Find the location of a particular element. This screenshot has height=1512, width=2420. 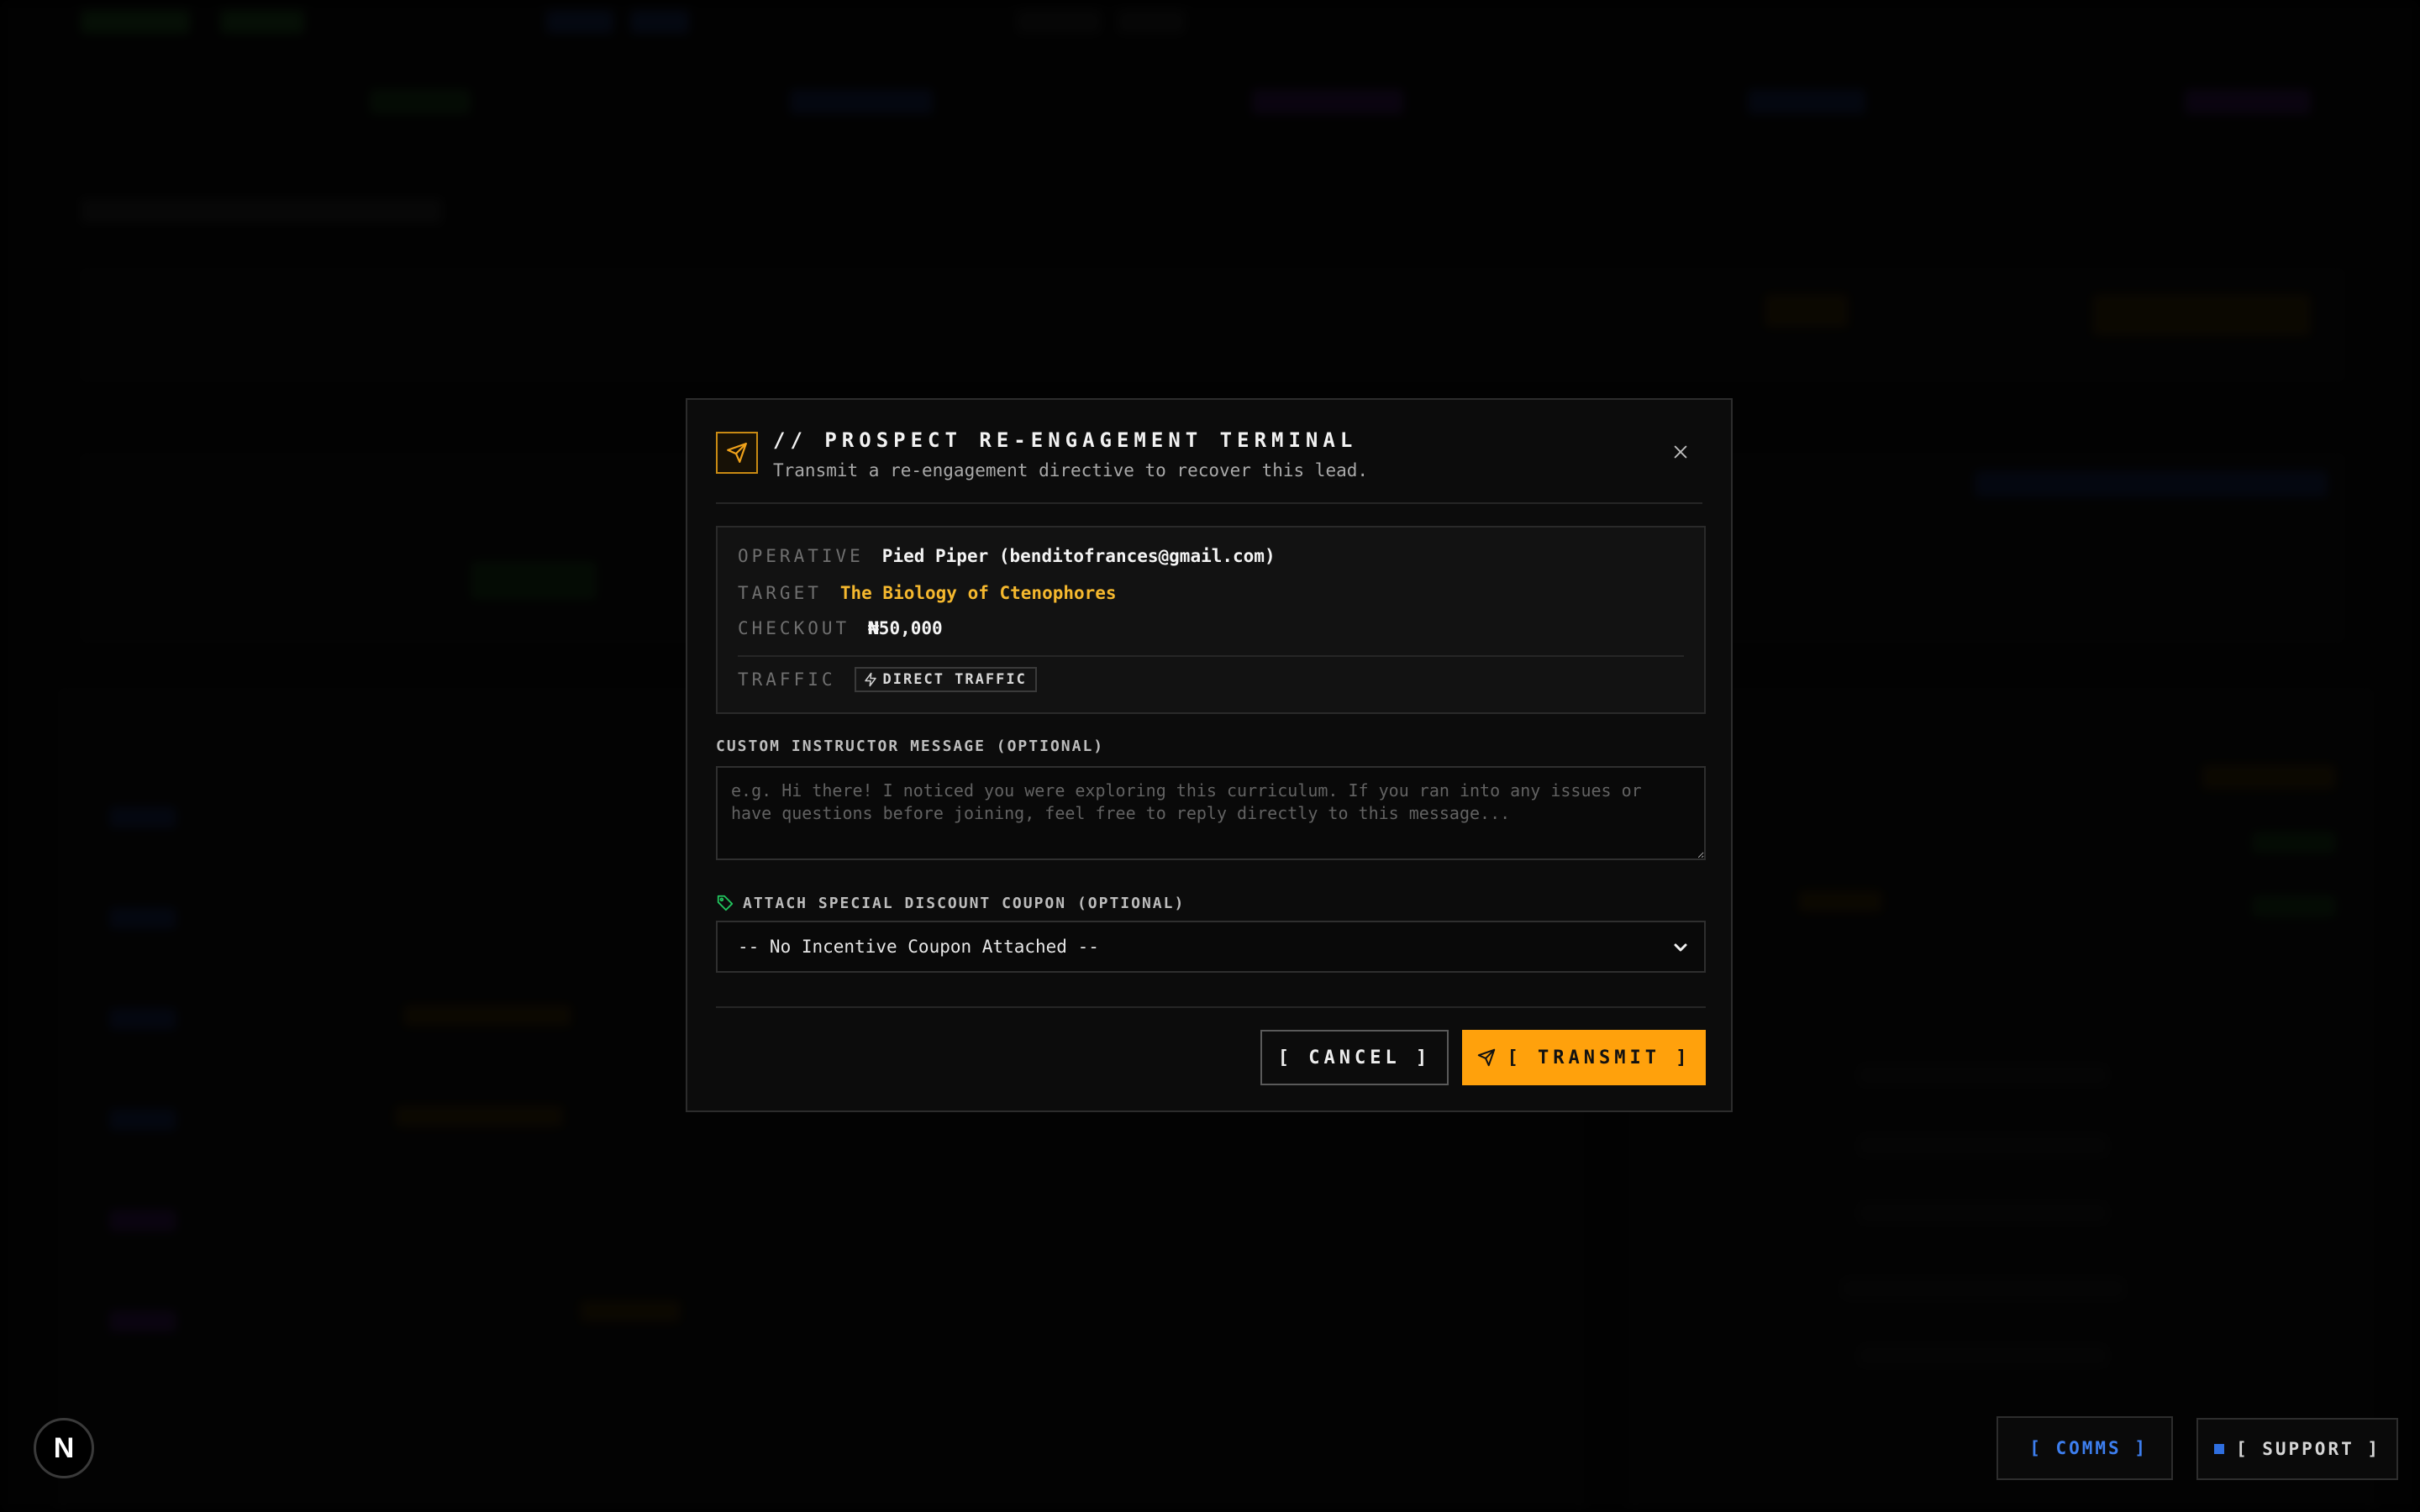

checkout-row: CHECKOUT ₦50,000 is located at coordinates (840, 628).